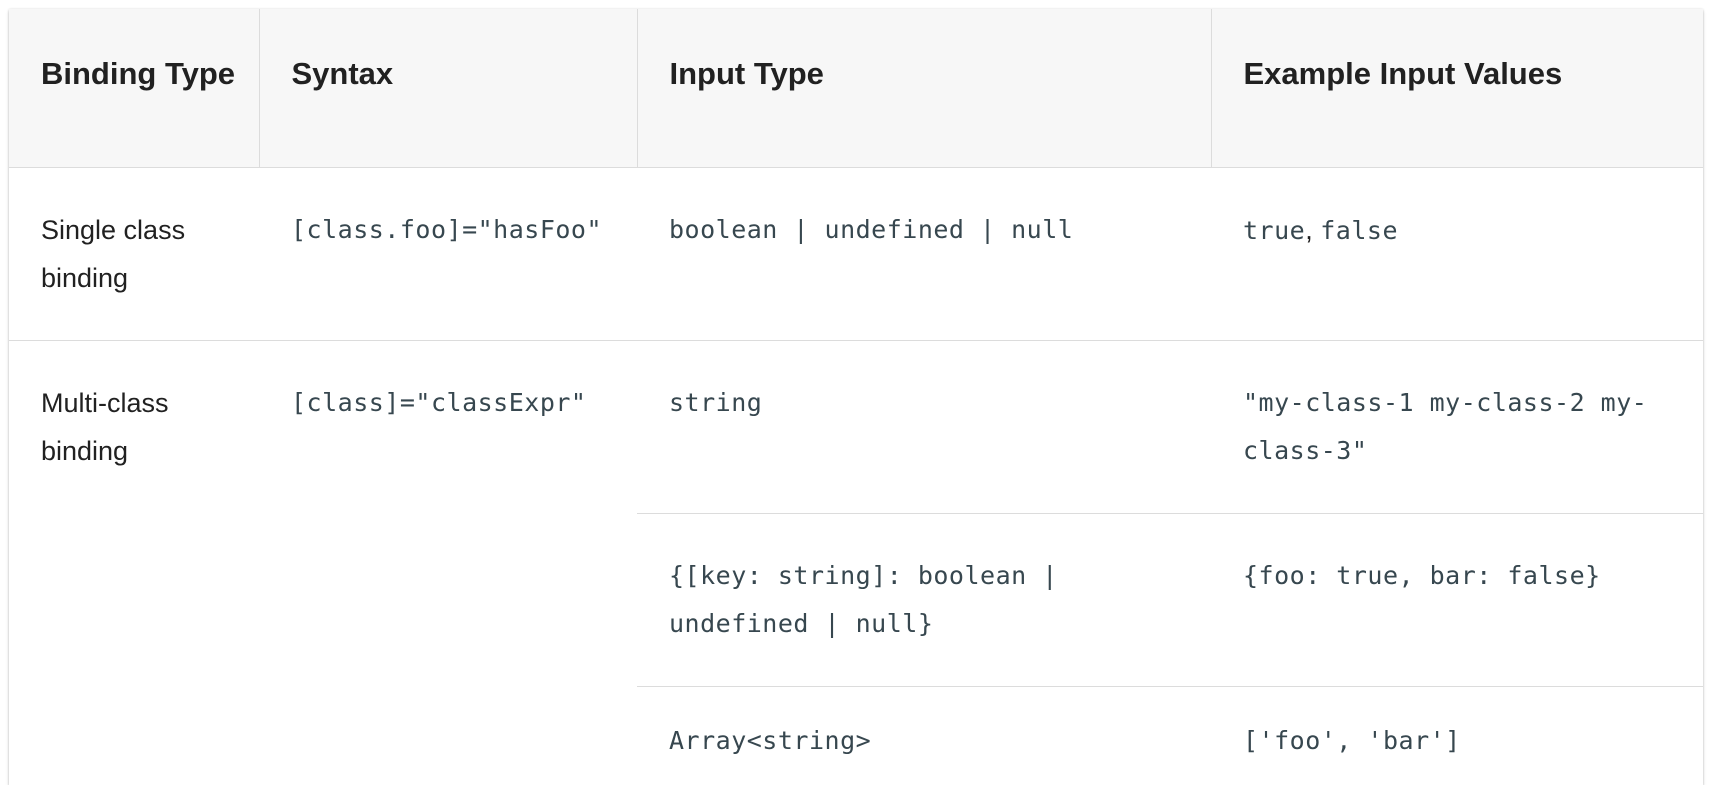  Describe the element at coordinates (134, 563) in the screenshot. I see `binding-type-cell: Multi-class binding` at that location.